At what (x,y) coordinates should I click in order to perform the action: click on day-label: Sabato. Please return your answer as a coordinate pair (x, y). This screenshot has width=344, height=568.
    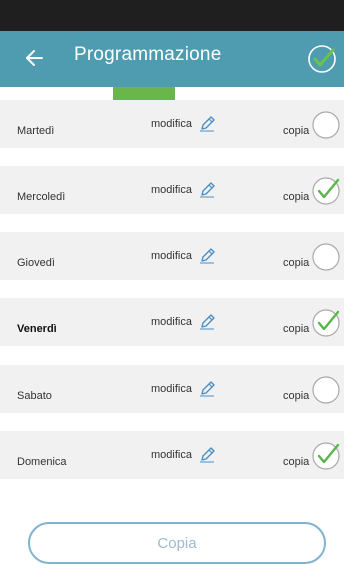
    Looking at the image, I should click on (34, 396).